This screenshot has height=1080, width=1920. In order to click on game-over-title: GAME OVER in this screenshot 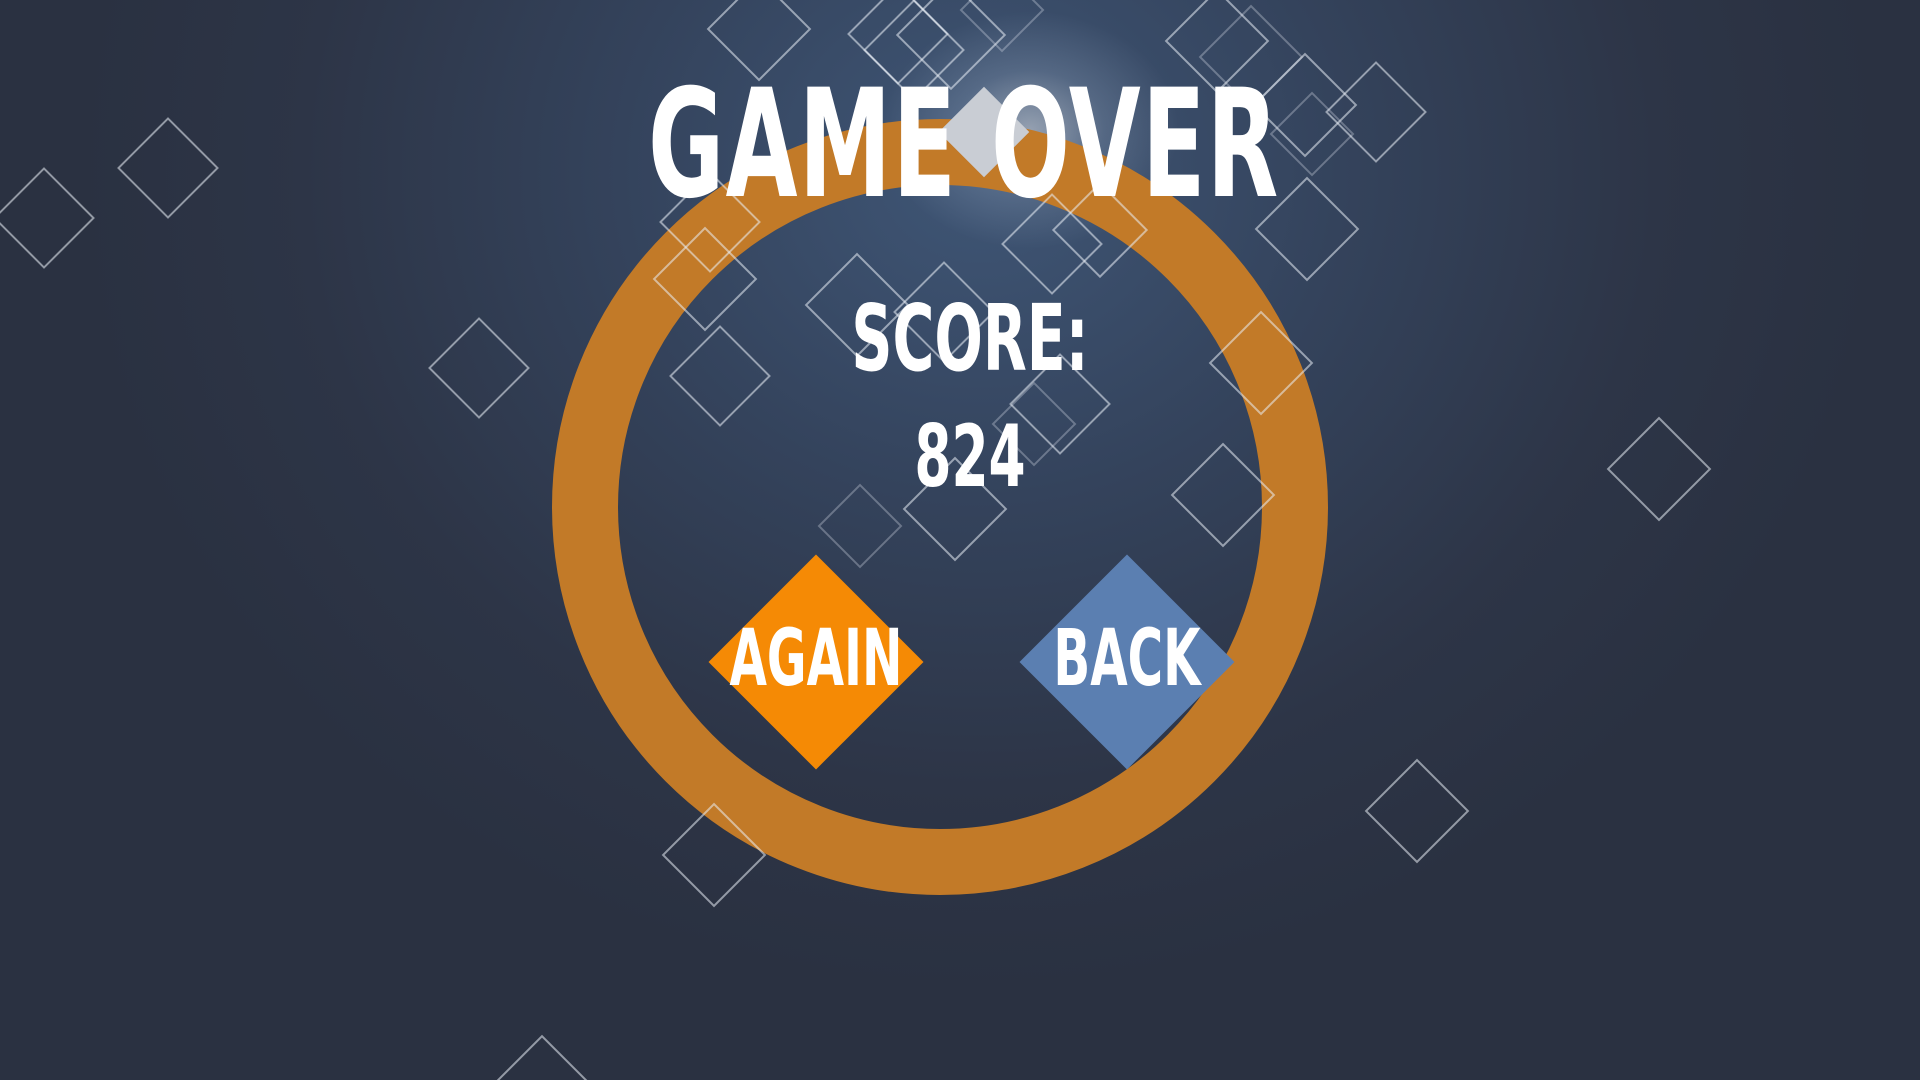, I will do `click(963, 145)`.